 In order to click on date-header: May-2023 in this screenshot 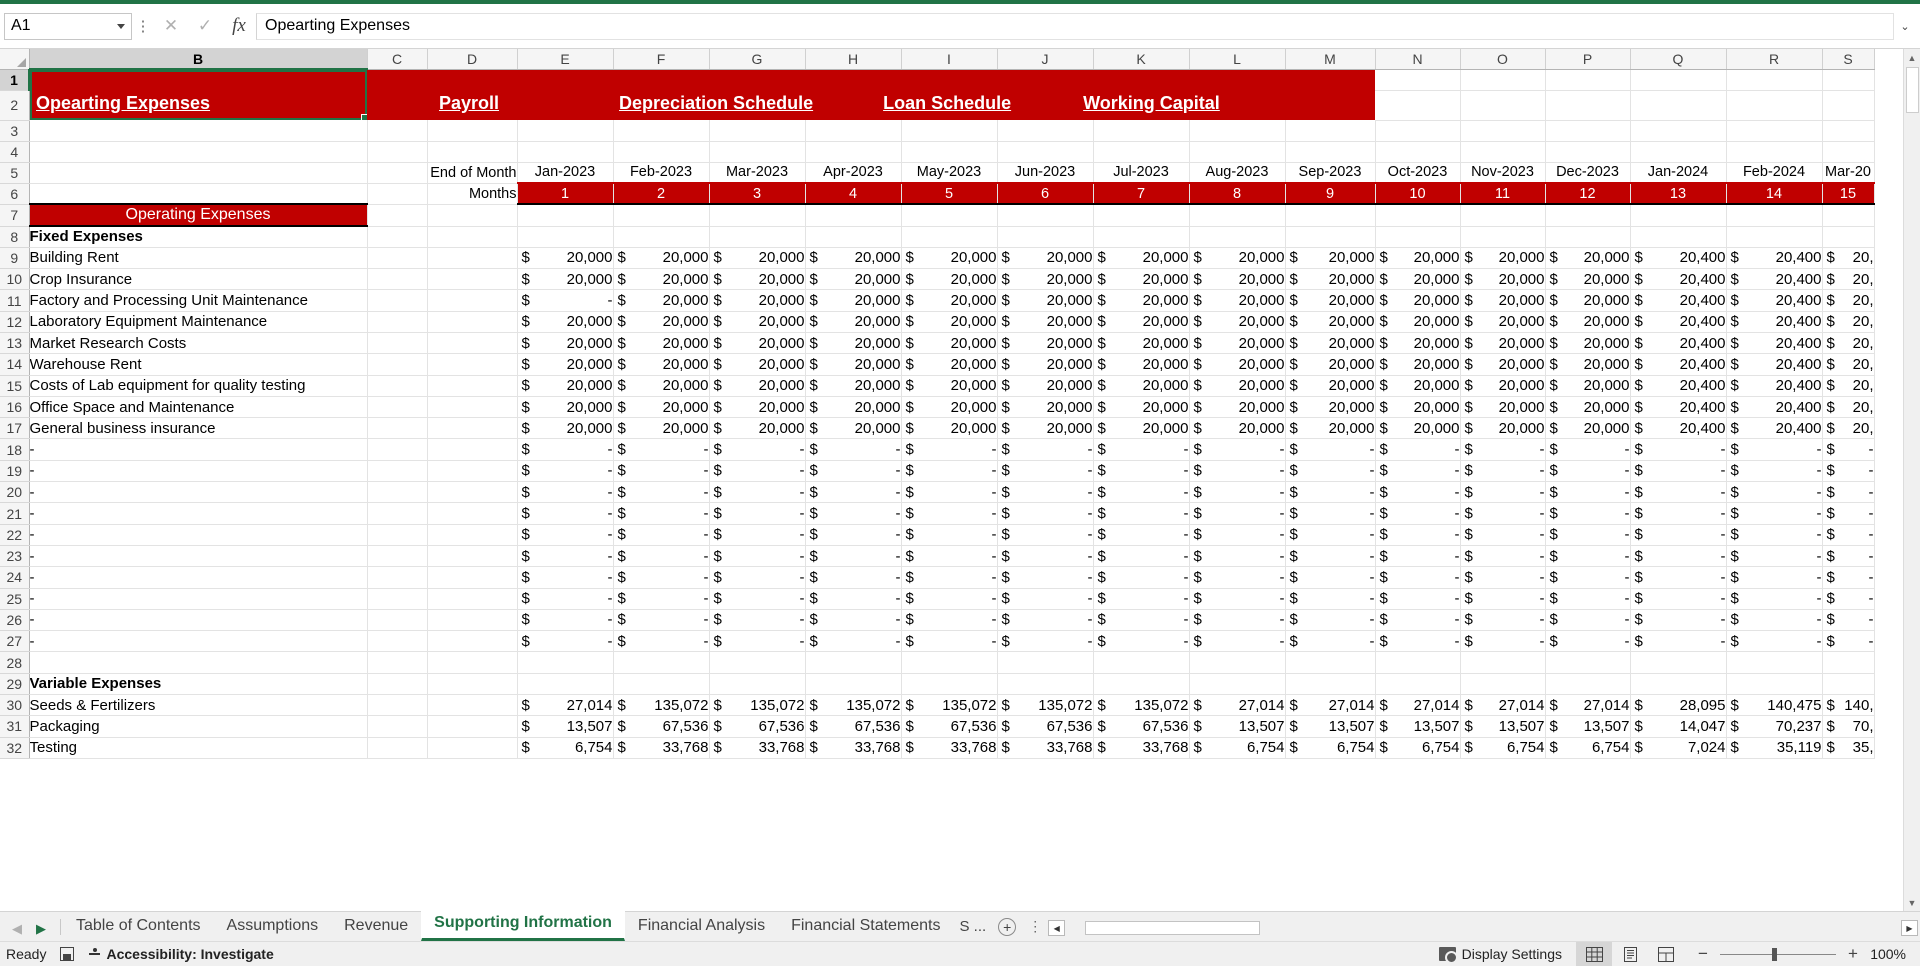, I will do `click(949, 173)`.